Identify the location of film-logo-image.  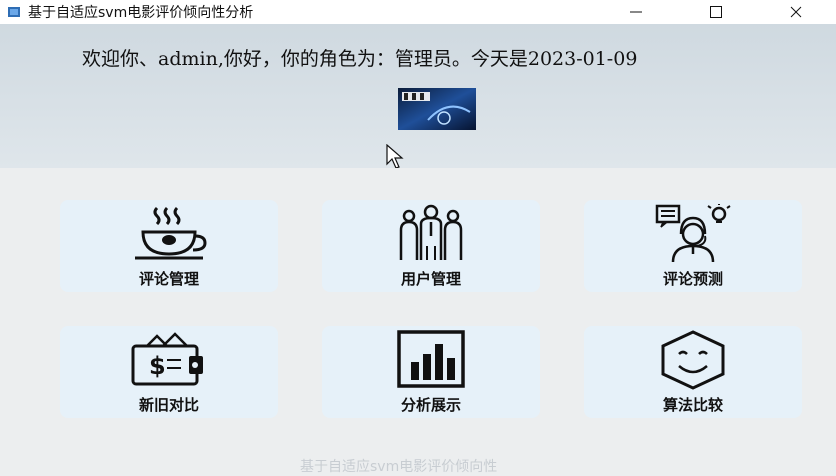
(437, 109).